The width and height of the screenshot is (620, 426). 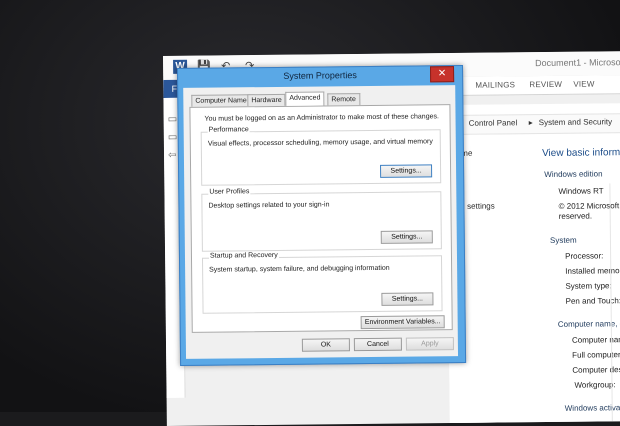 I want to click on field-system-type: System type:, so click(x=588, y=285).